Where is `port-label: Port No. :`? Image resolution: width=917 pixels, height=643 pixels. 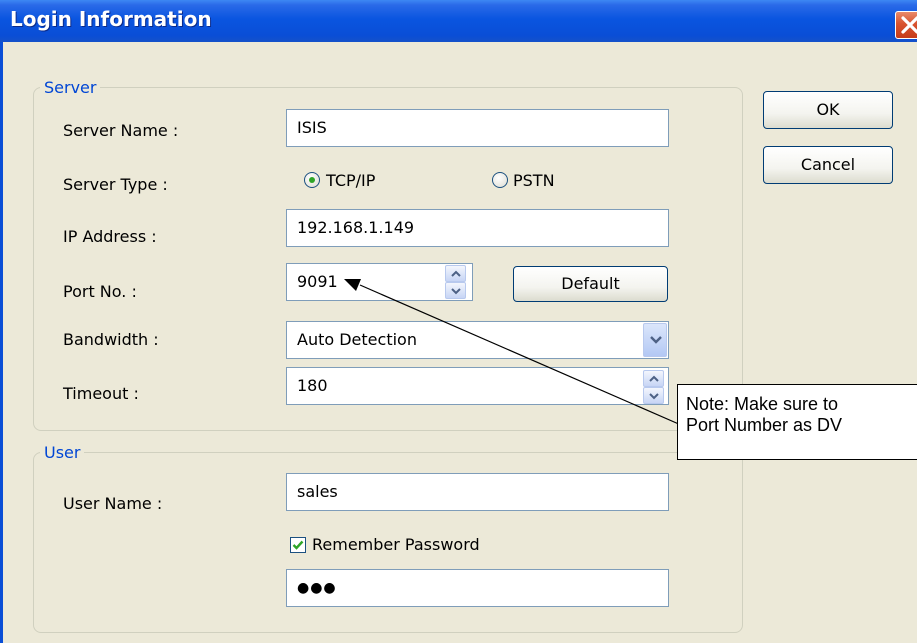 port-label: Port No. : is located at coordinates (100, 291).